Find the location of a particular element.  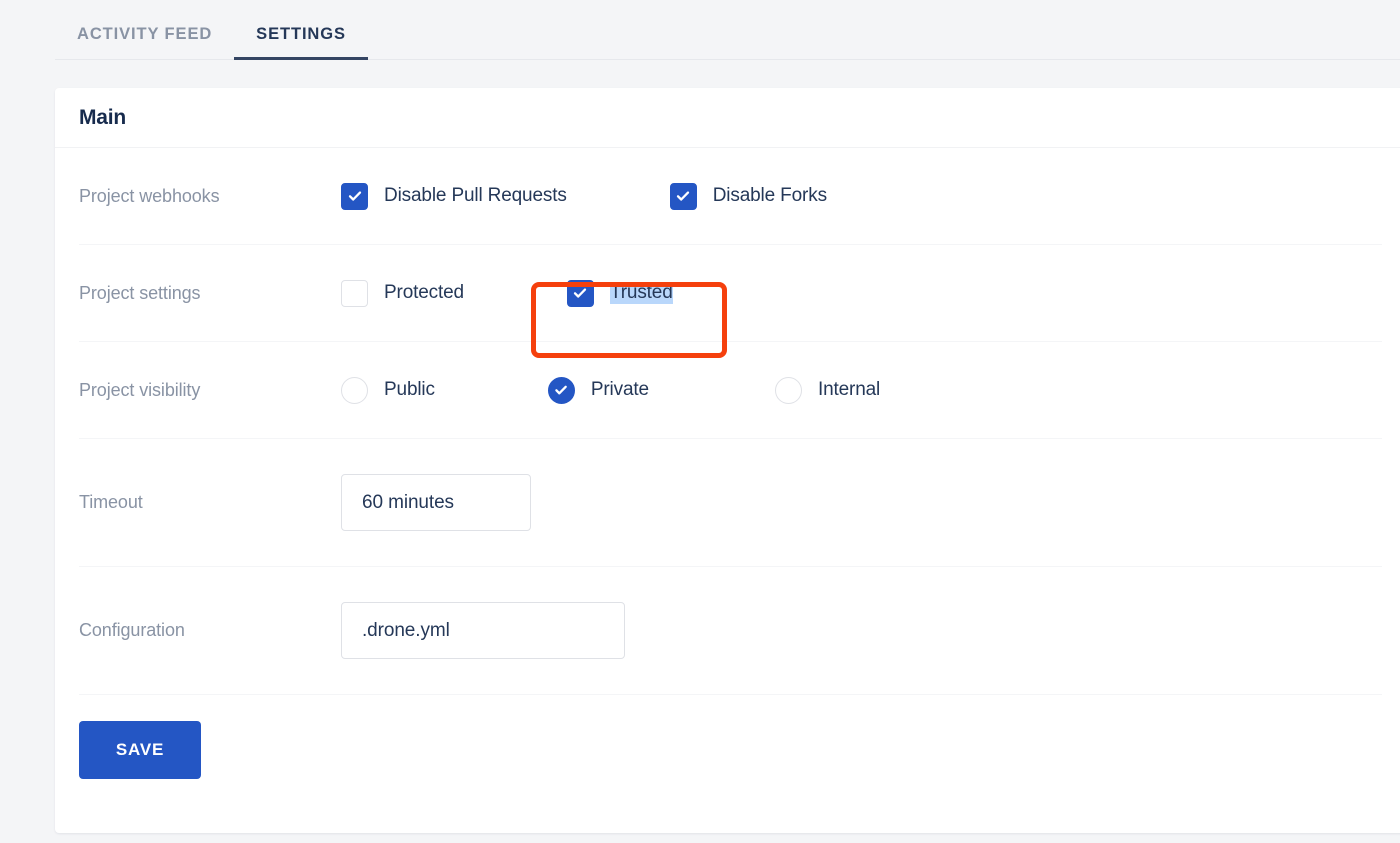

checkbox-disable-forks: Disable Forks is located at coordinates (748, 196).